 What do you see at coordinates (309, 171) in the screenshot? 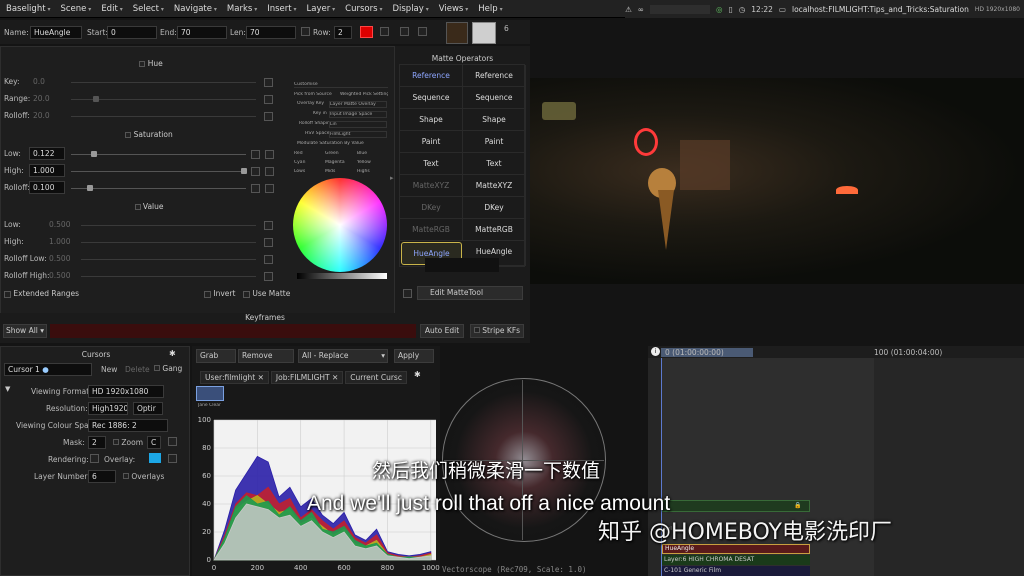
I see `preset-lows: Lows` at bounding box center [309, 171].